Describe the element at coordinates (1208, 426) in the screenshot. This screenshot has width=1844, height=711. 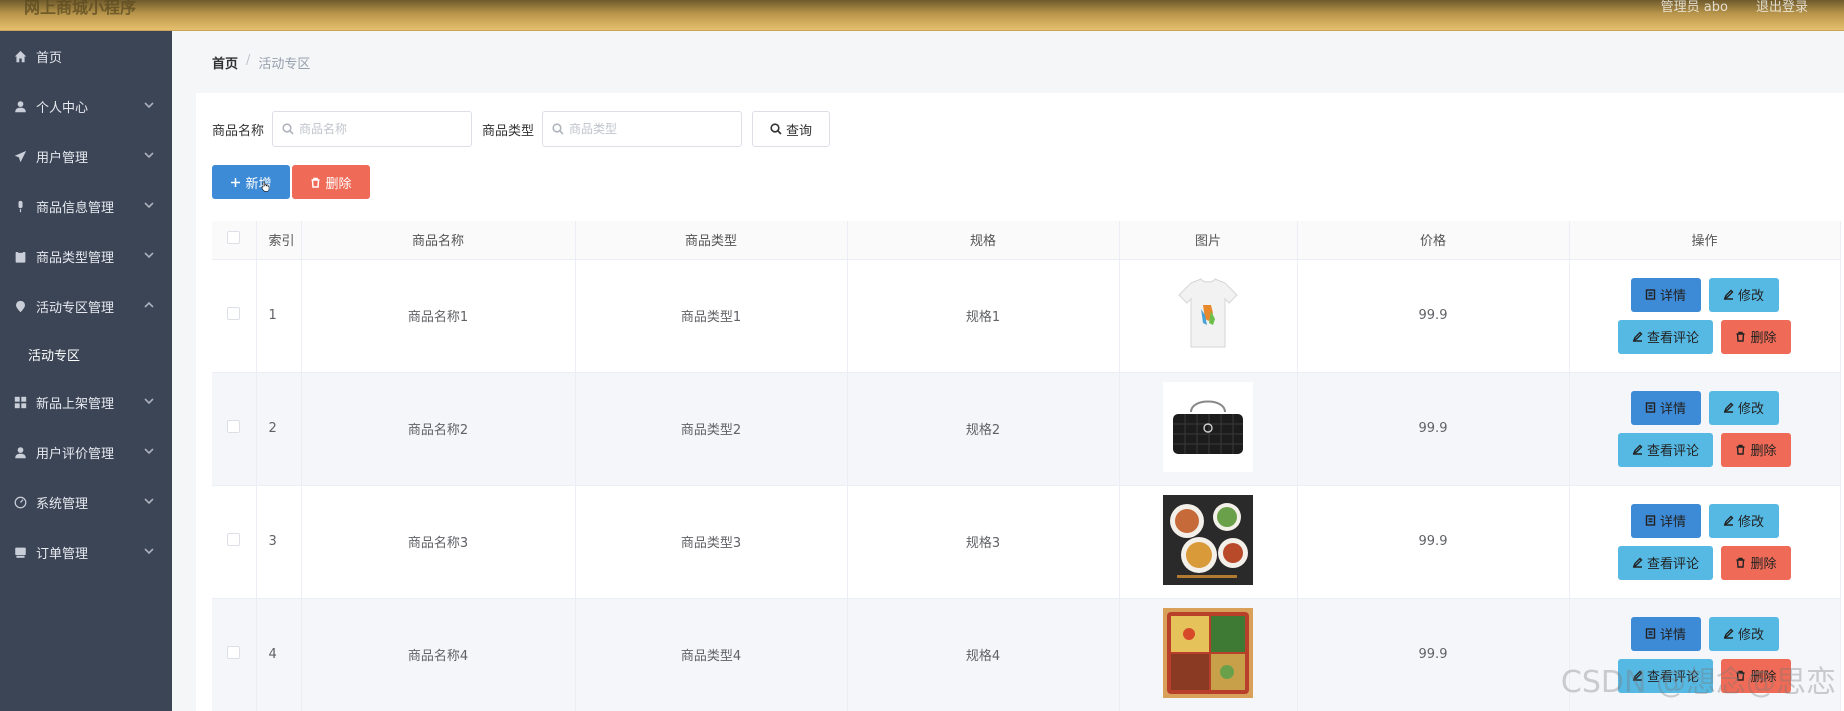
I see `handbag-thumbnail` at that location.